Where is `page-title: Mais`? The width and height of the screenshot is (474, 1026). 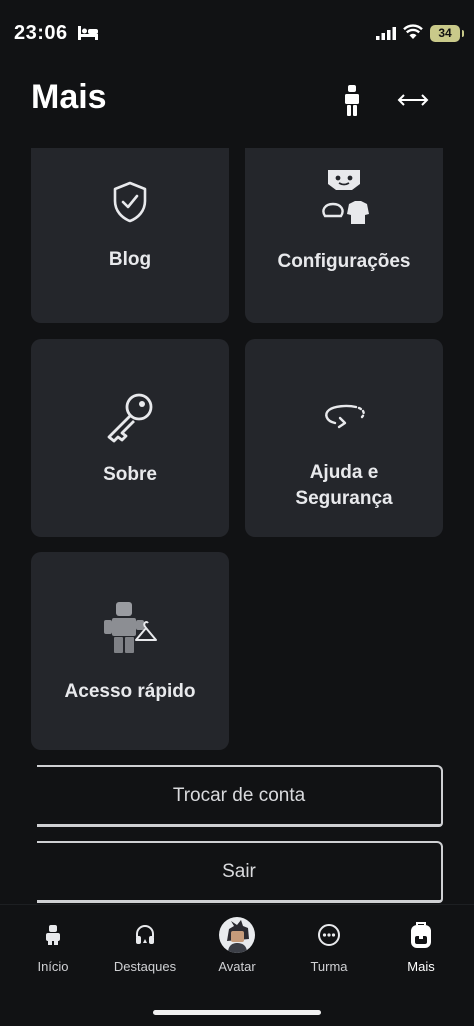
page-title: Mais is located at coordinates (69, 97).